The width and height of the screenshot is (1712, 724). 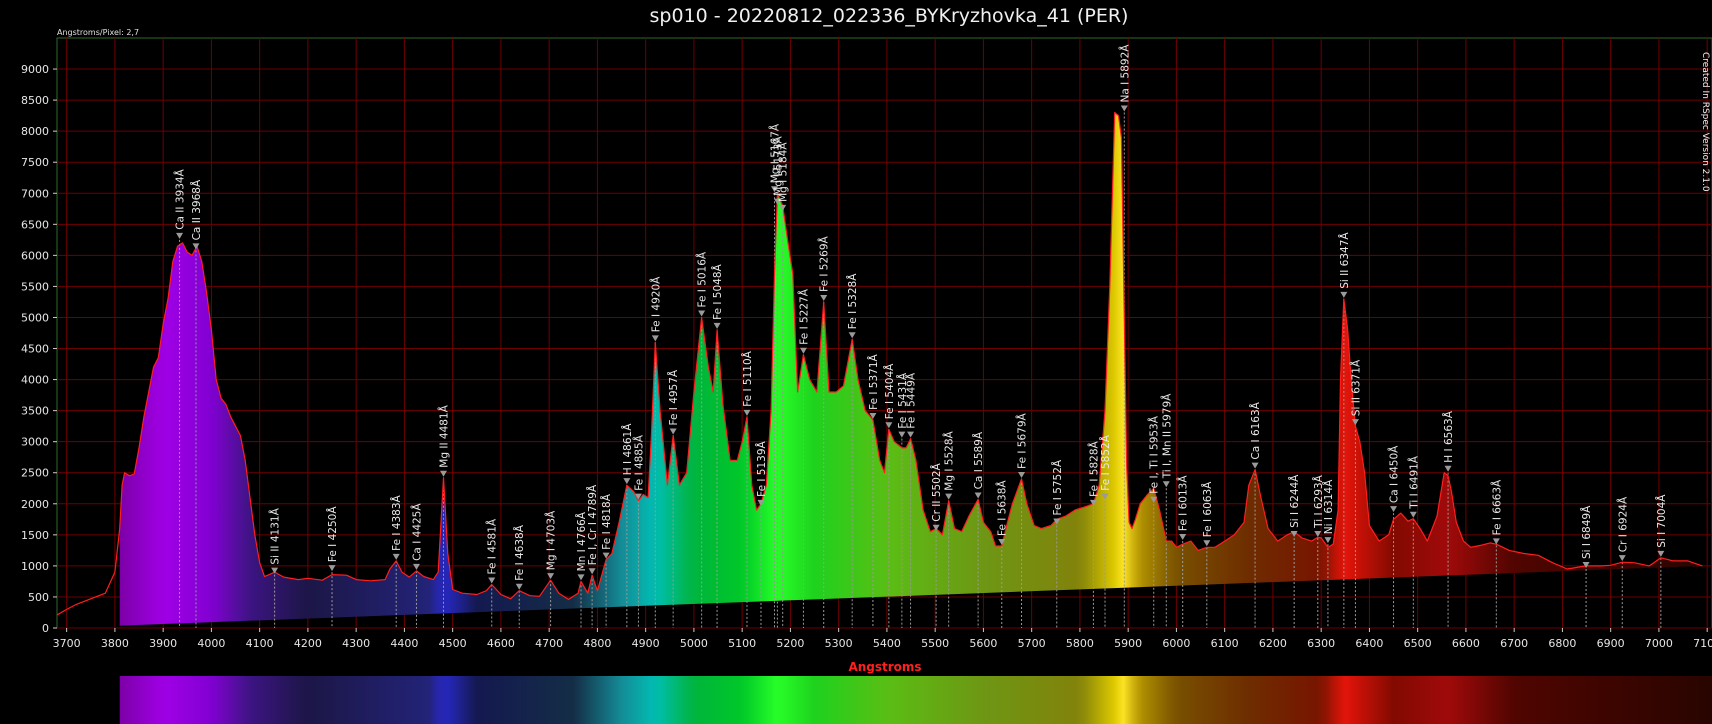 I want to click on x-tick-label: 4500, so click(x=453, y=643).